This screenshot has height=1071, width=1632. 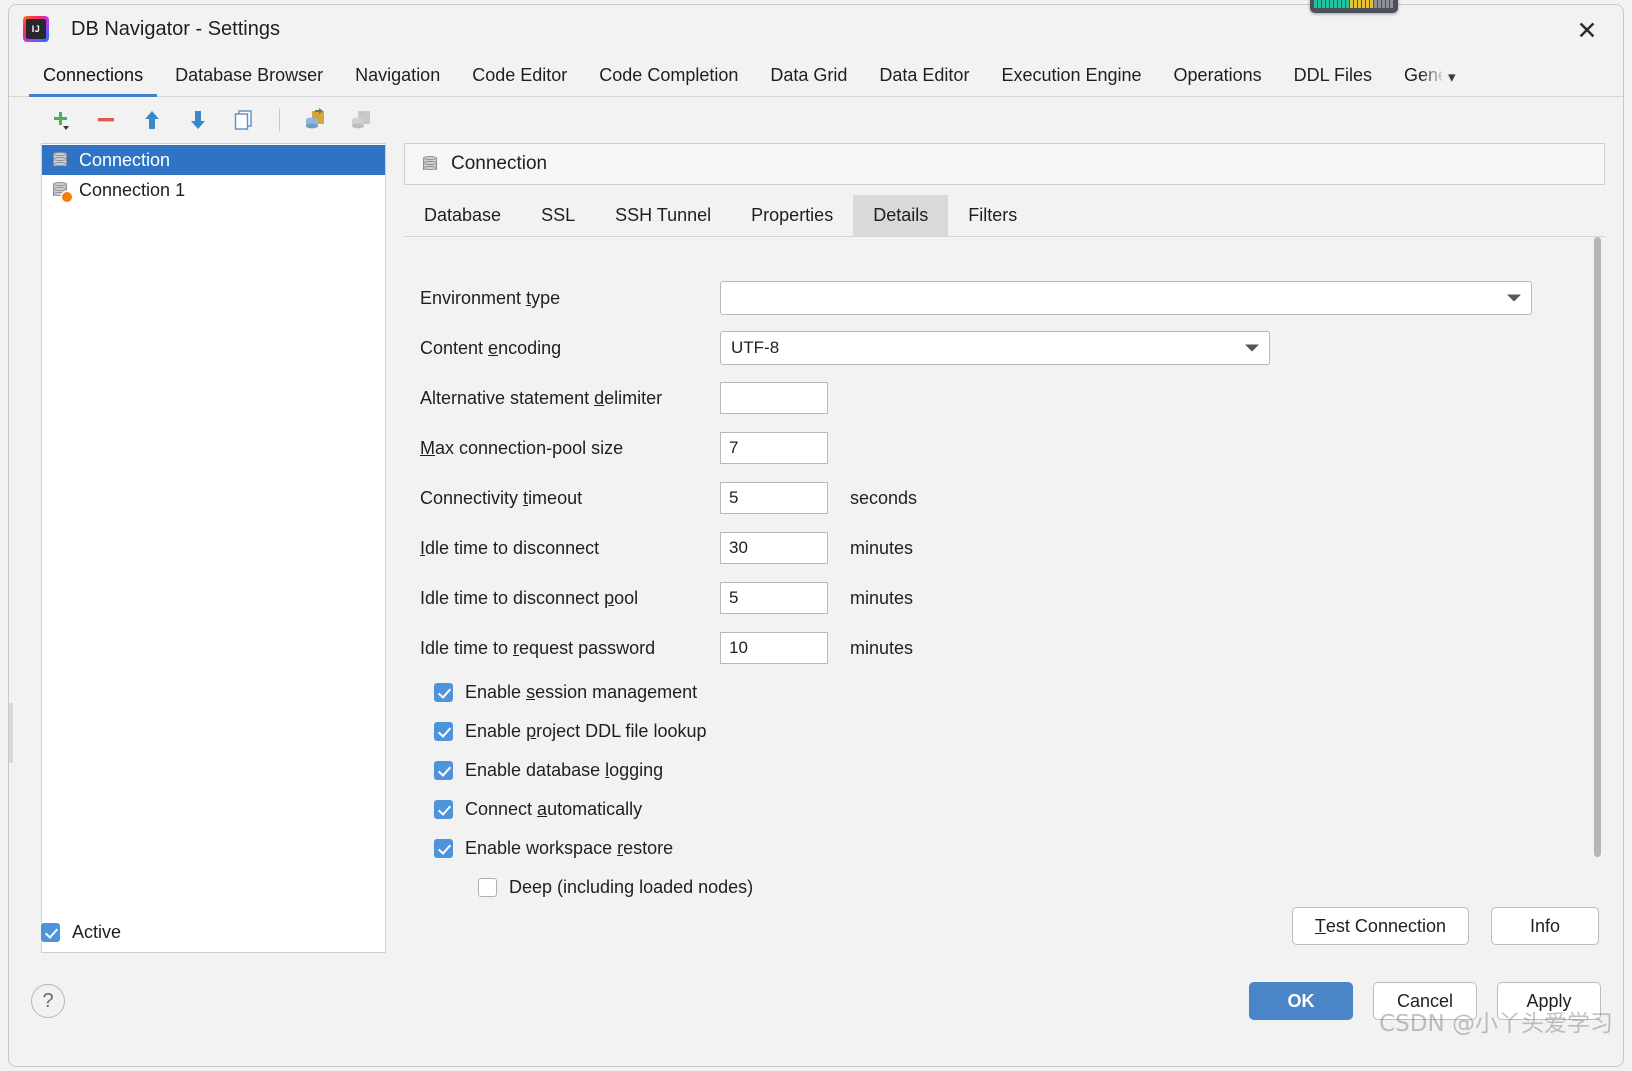 I want to click on idle-time-to-disconnect-input, so click(x=774, y=548).